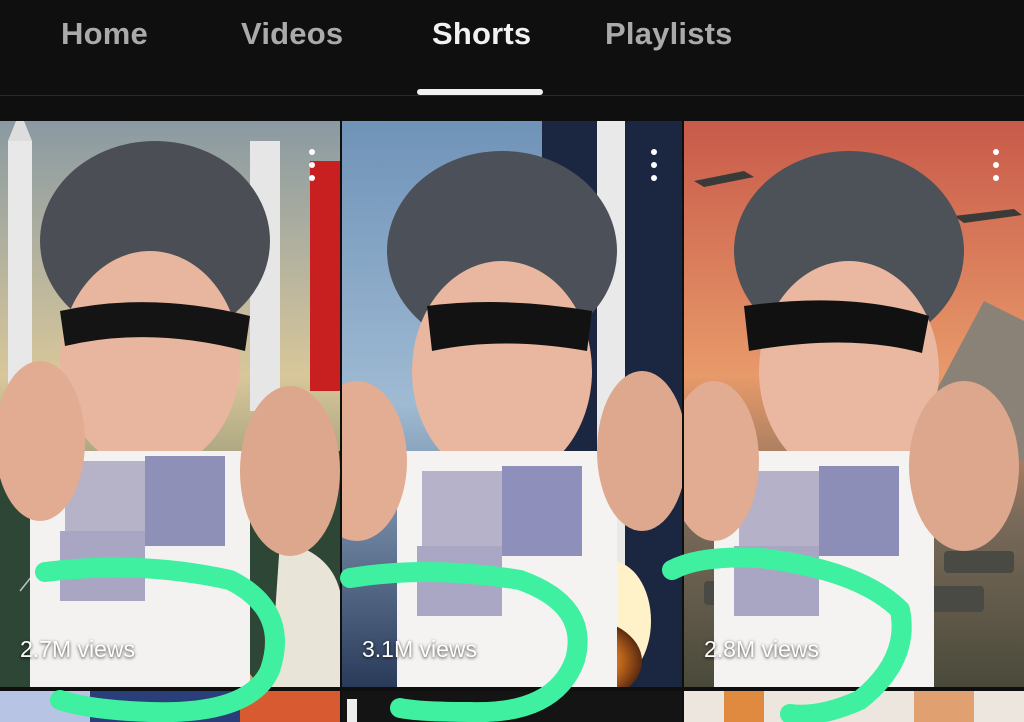 Image resolution: width=1024 pixels, height=722 pixels. I want to click on channel-tab-bar: Home Videos Shorts Playlists, so click(512, 48).